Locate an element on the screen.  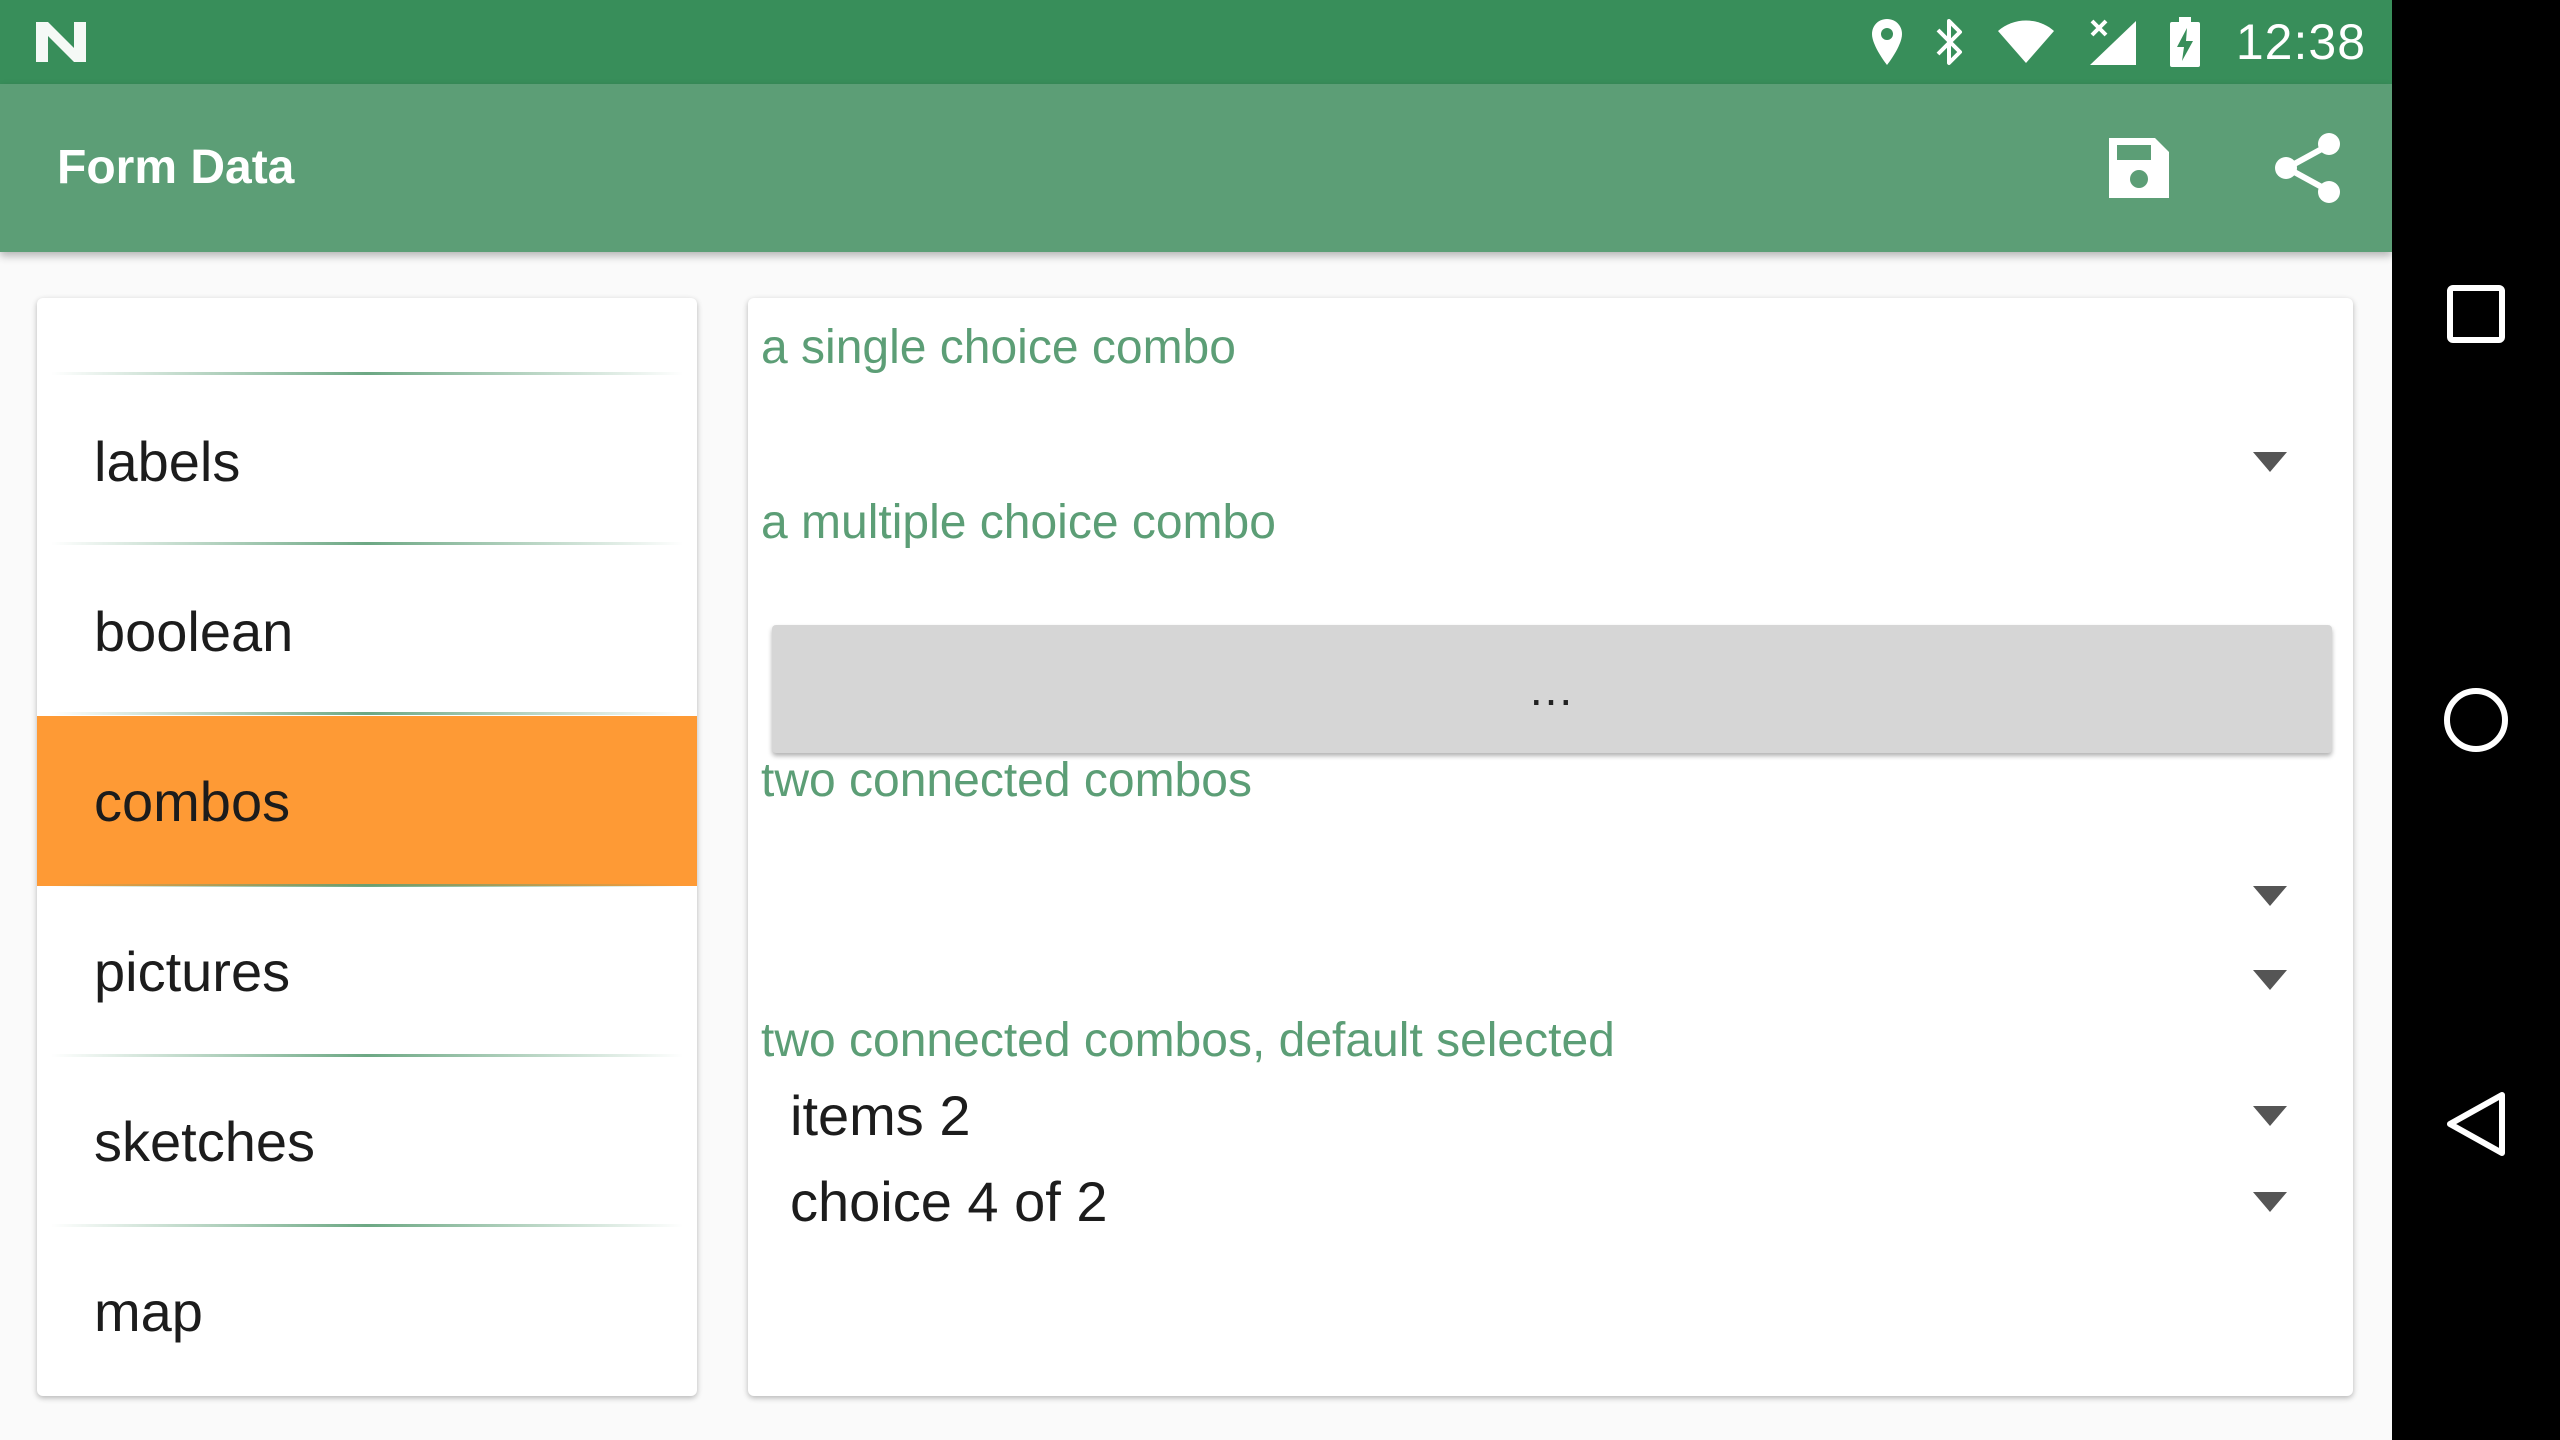
share-icon is located at coordinates (2307, 168).